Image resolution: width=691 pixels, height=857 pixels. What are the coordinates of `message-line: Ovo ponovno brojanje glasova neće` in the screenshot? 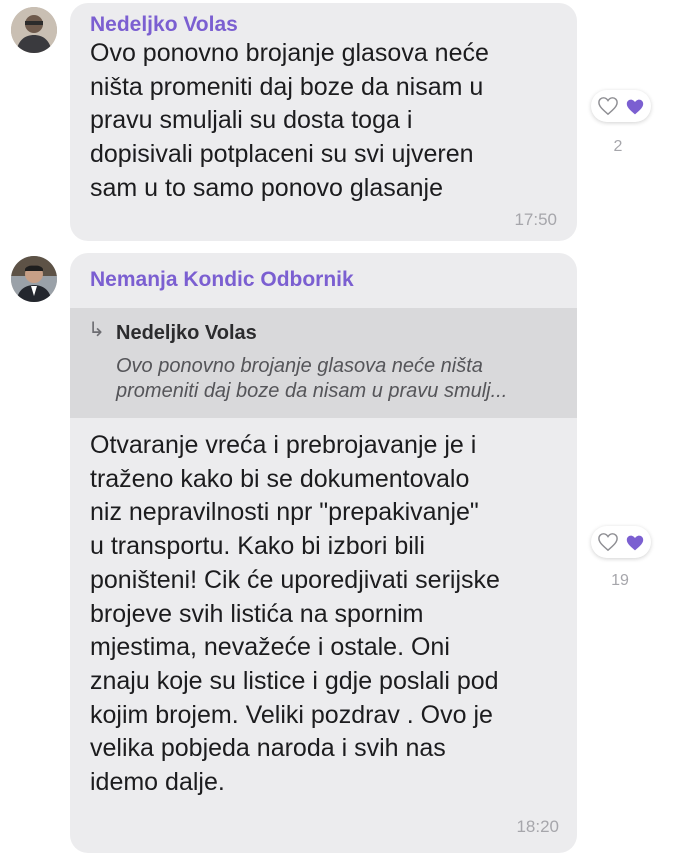 It's located at (289, 53).